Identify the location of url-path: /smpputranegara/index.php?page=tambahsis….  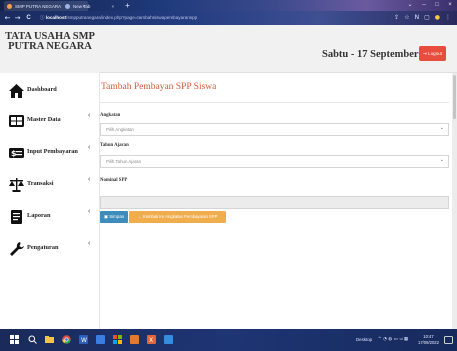
(132, 17).